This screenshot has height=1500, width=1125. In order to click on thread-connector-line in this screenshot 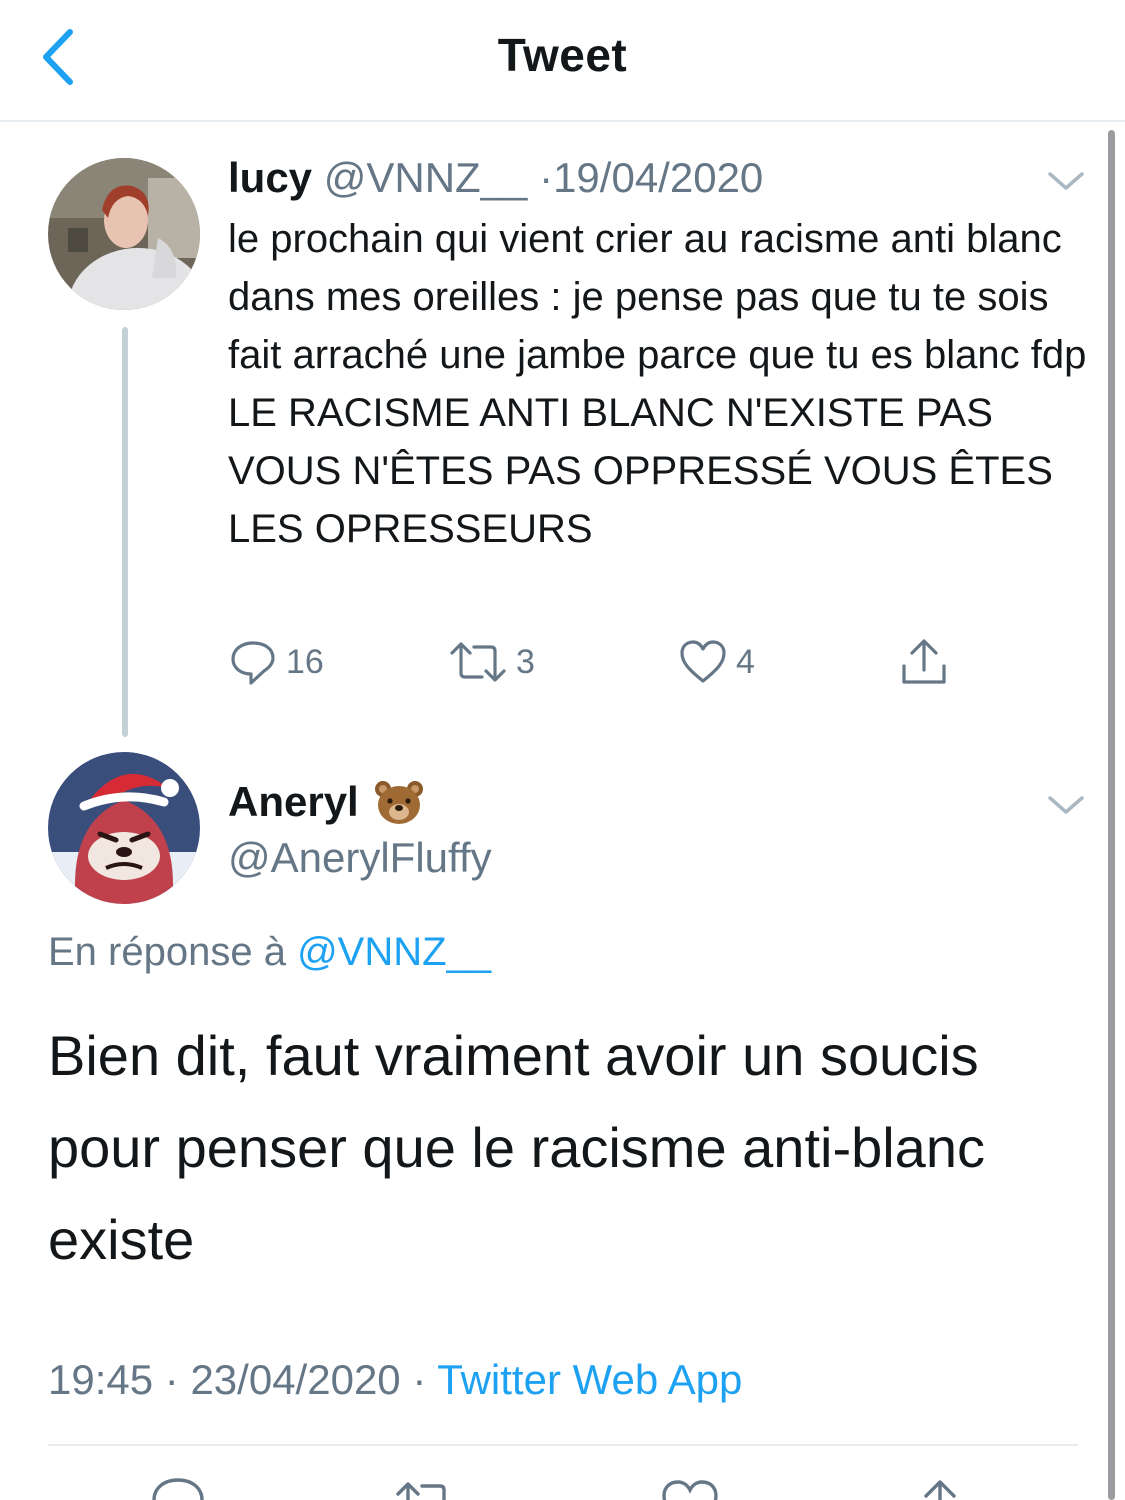, I will do `click(125, 532)`.